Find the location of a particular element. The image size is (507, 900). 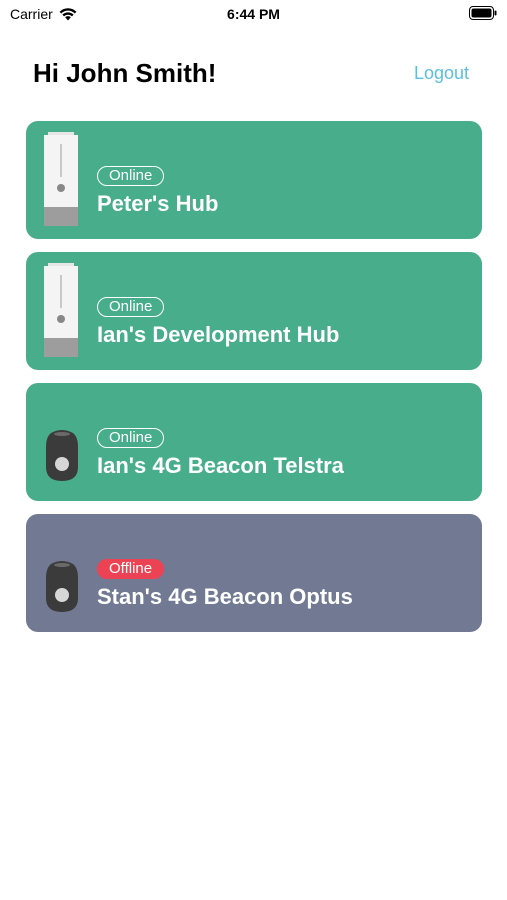

status-bar: Carrier 6:44 PM is located at coordinates (253, 14).